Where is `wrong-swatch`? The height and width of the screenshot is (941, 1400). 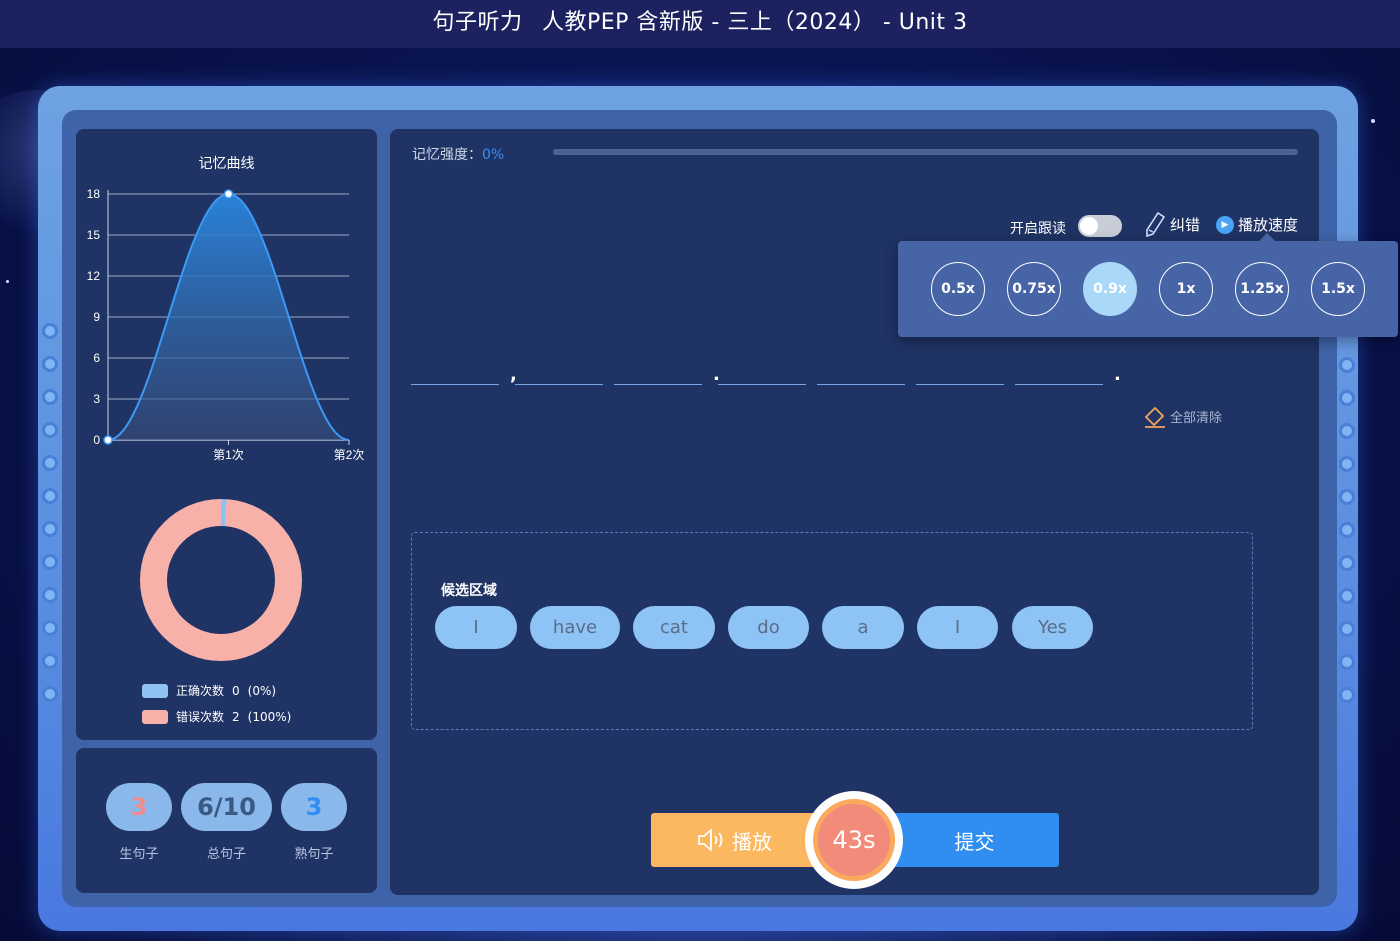 wrong-swatch is located at coordinates (155, 716).